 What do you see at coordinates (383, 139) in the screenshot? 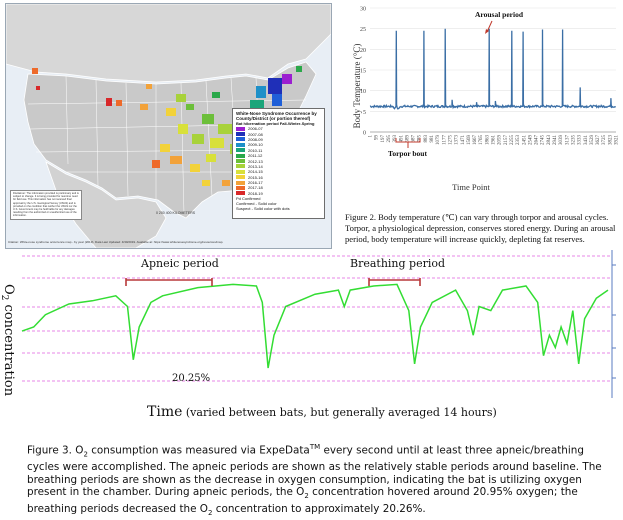
I see `temp-x-tick-label: 197` at bounding box center [383, 139].